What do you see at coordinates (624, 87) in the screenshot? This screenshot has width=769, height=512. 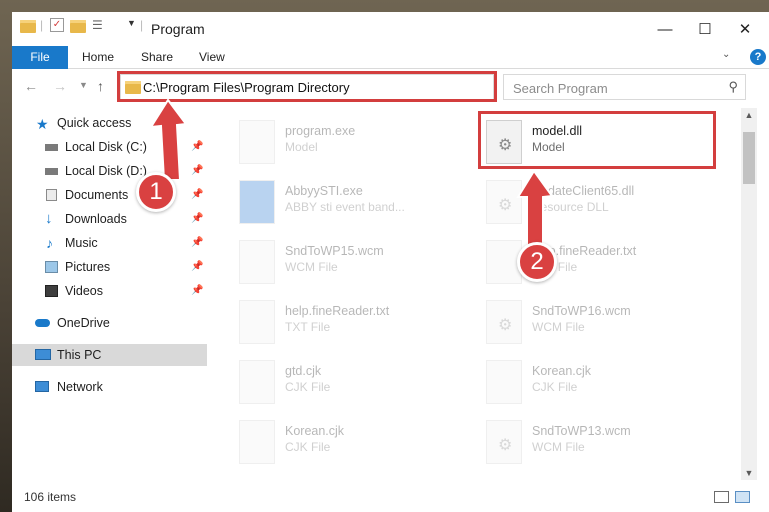 I see `search-input: Search Program ⚲` at bounding box center [624, 87].